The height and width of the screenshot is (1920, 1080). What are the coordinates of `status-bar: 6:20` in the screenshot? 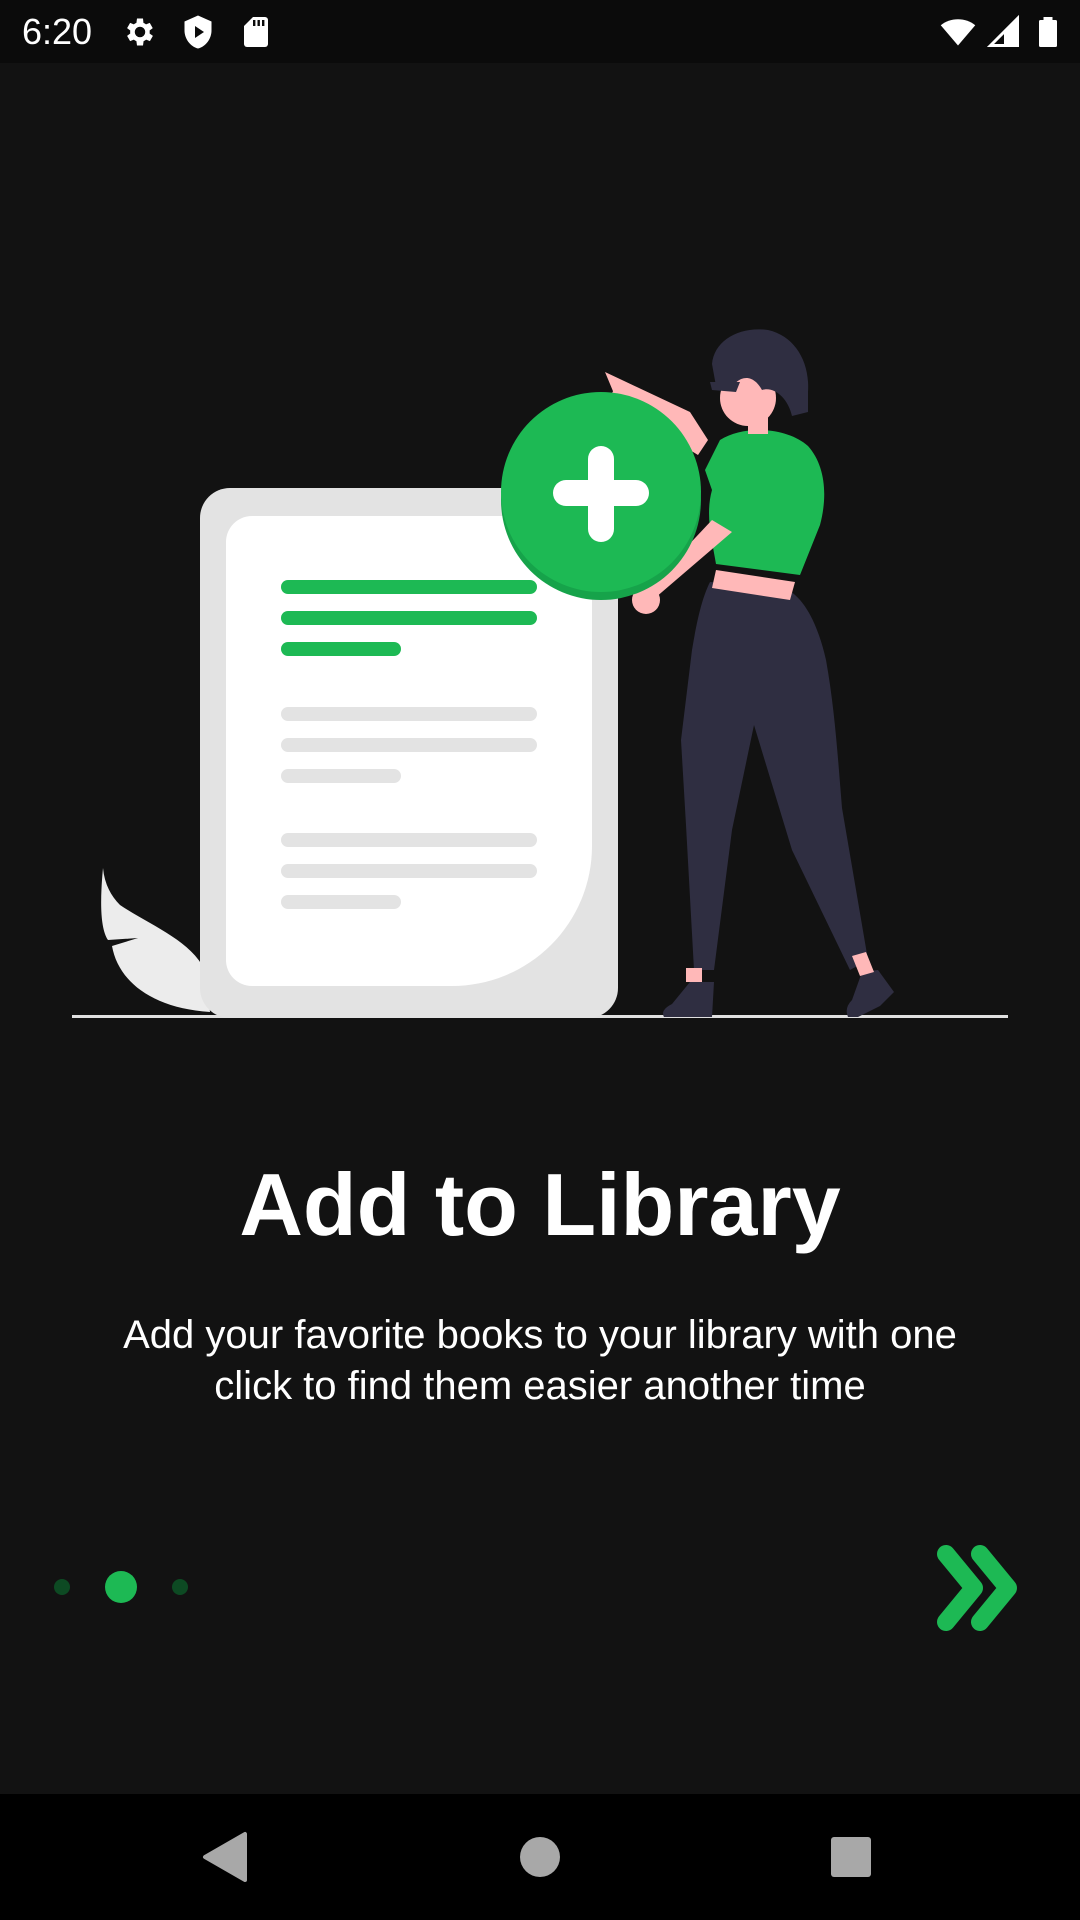 It's located at (540, 31).